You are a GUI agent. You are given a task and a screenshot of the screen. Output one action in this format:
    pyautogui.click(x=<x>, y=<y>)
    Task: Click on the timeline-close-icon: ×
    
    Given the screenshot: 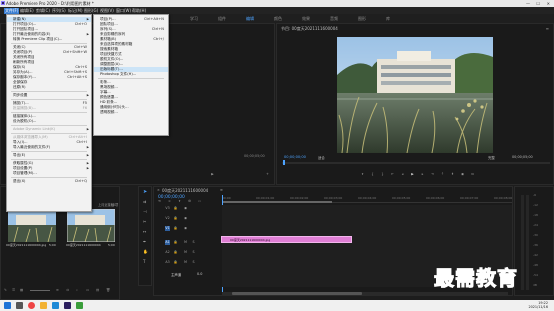 What is the action you would take?
    pyautogui.click(x=158, y=190)
    